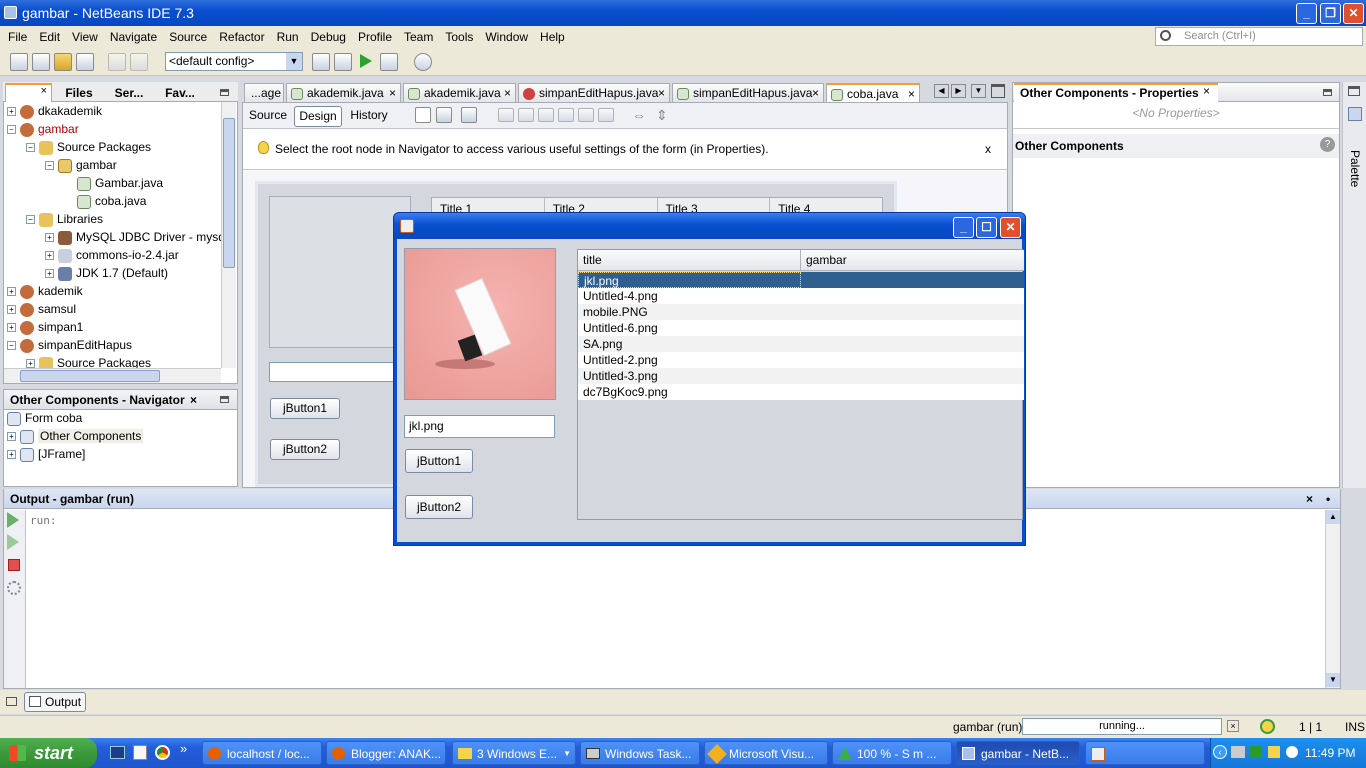 Image resolution: width=1366 pixels, height=768 pixels. I want to click on volume-icon, so click(1256, 752).